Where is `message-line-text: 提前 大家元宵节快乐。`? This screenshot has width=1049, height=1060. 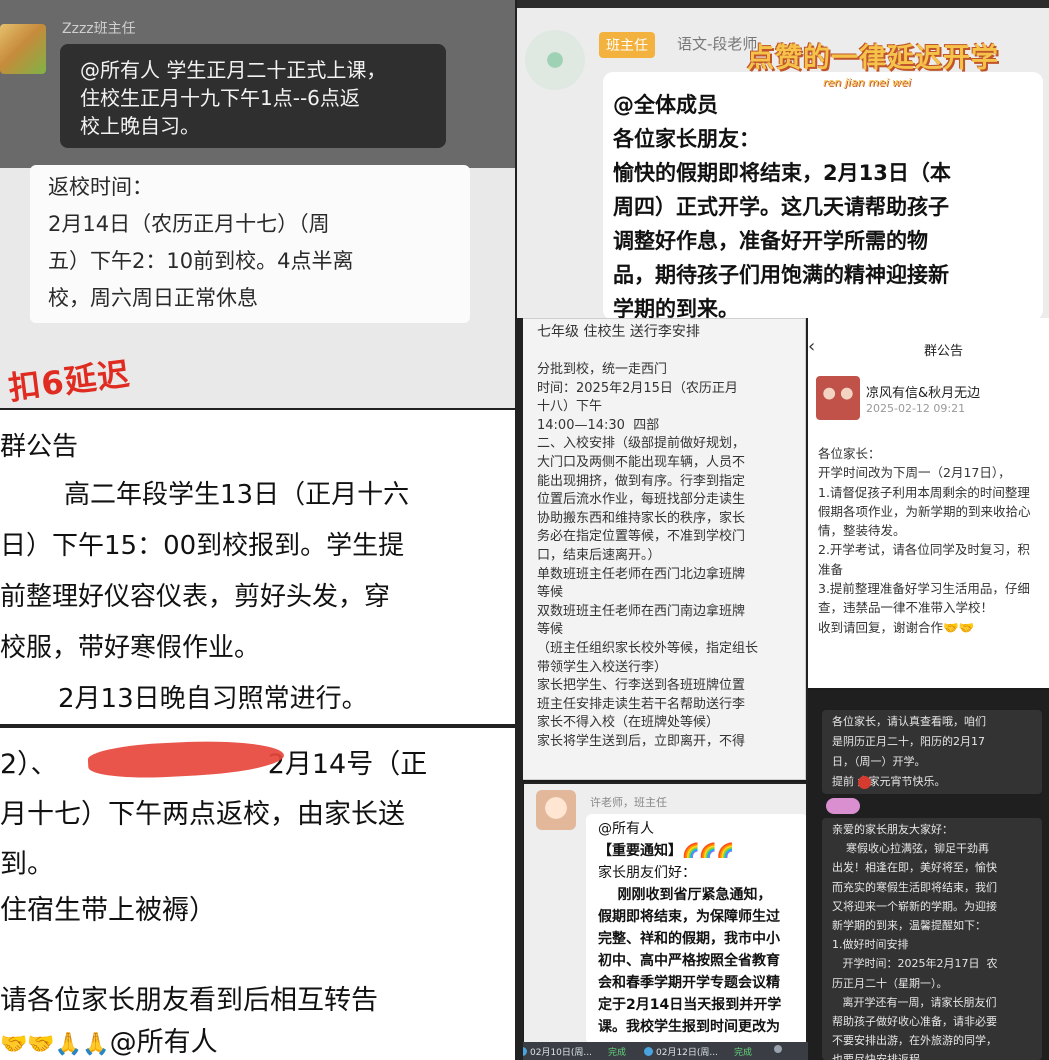
message-line-text: 提前 大家元宵节快乐。 is located at coordinates (889, 781).